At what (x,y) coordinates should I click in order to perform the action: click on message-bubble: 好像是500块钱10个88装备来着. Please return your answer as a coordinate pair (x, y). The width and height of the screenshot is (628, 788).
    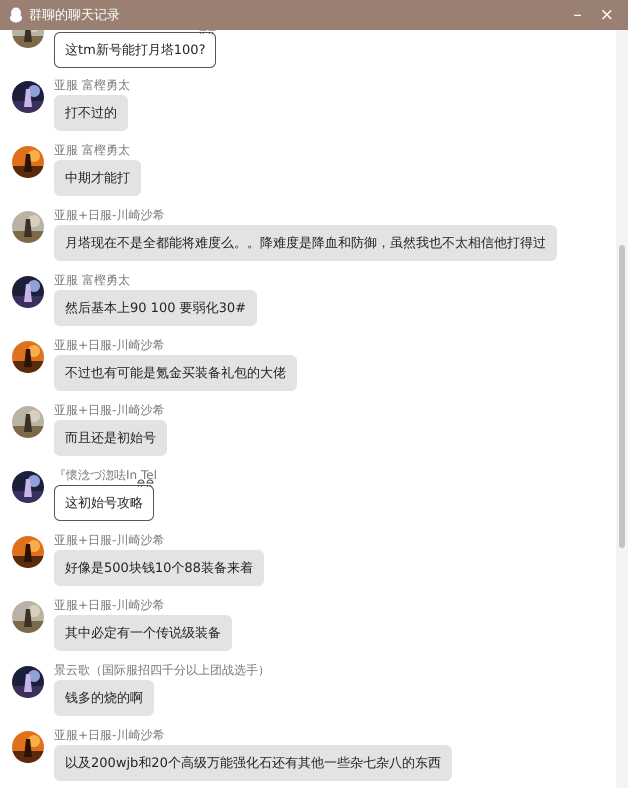
    Looking at the image, I should click on (159, 568).